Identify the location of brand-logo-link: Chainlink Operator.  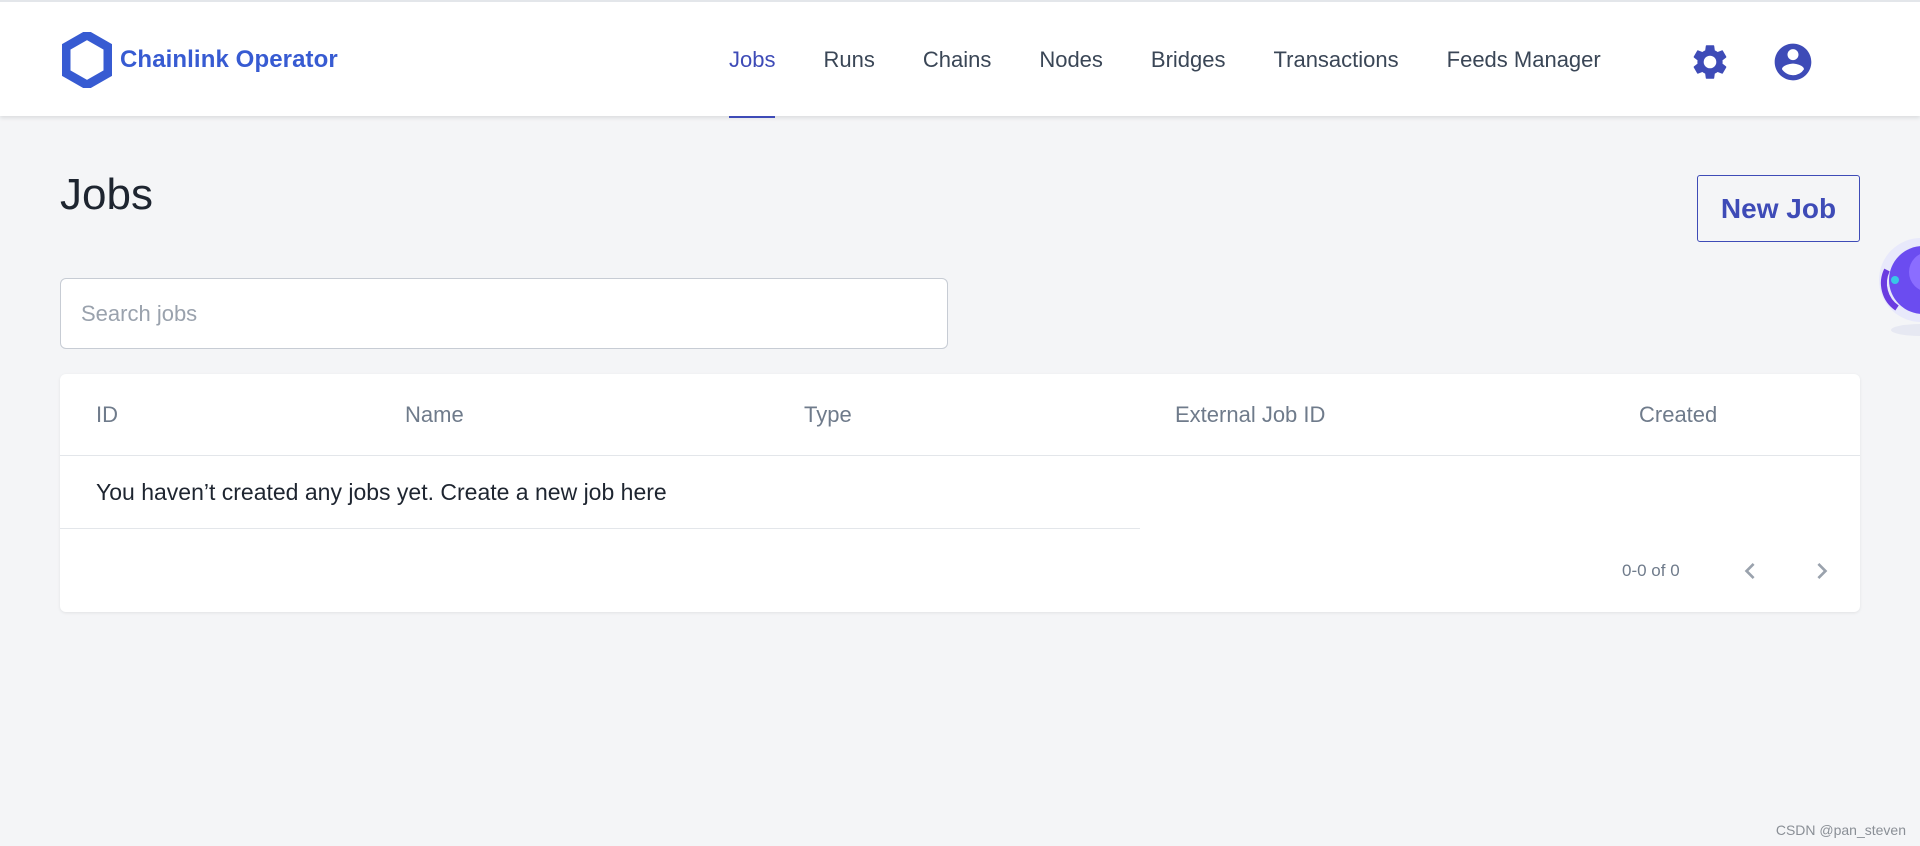
(200, 60).